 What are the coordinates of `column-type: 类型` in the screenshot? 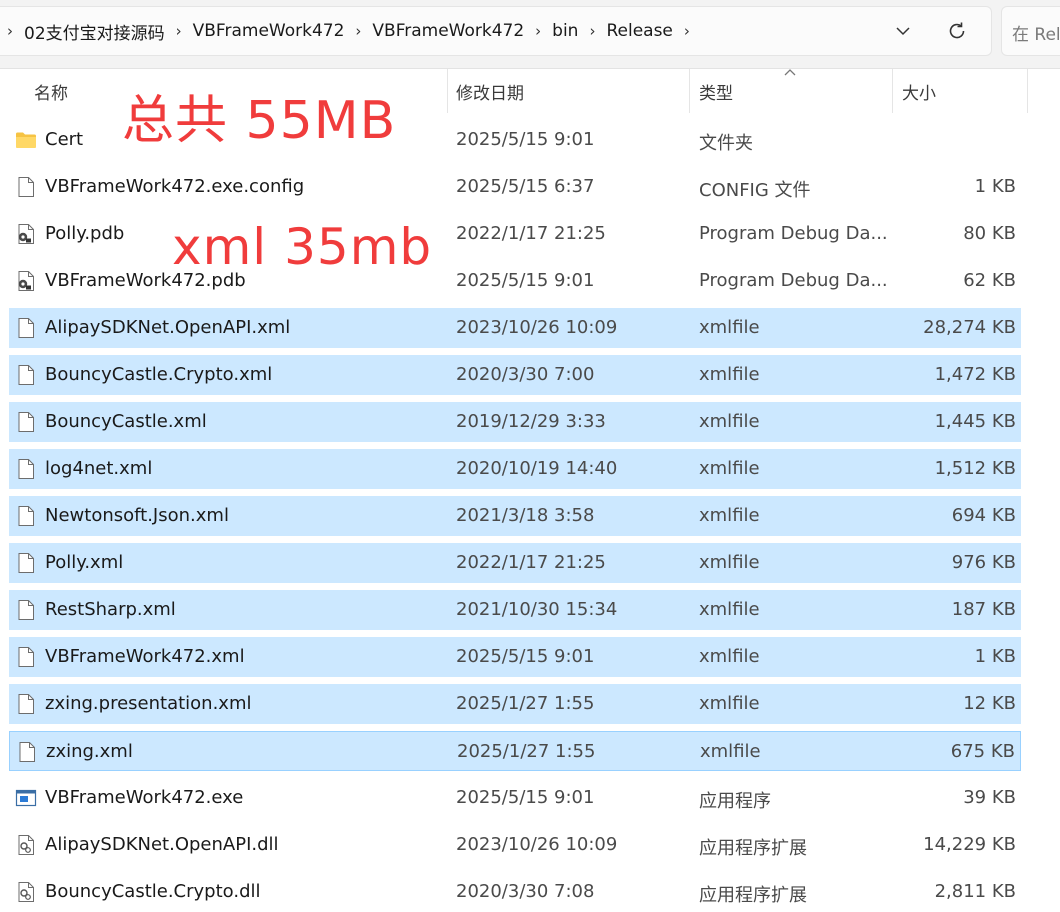 It's located at (716, 91).